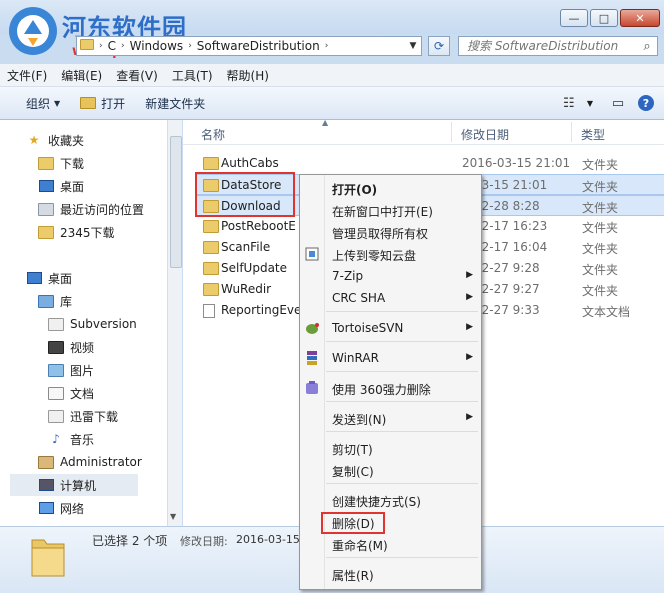  What do you see at coordinates (390, 574) in the screenshot?
I see `ctx-properties: 属性(R)` at bounding box center [390, 574].